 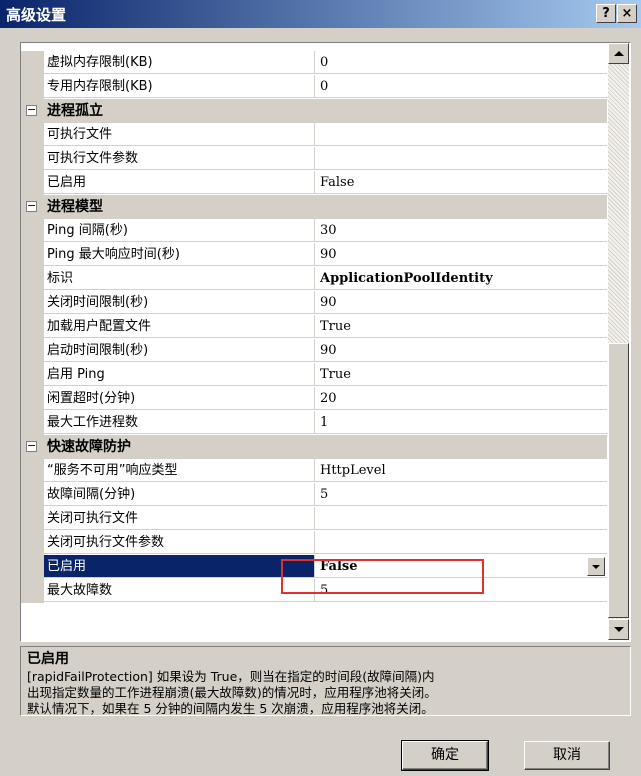 I want to click on property-row: Ping 间隔(秒) 30, so click(x=314, y=231).